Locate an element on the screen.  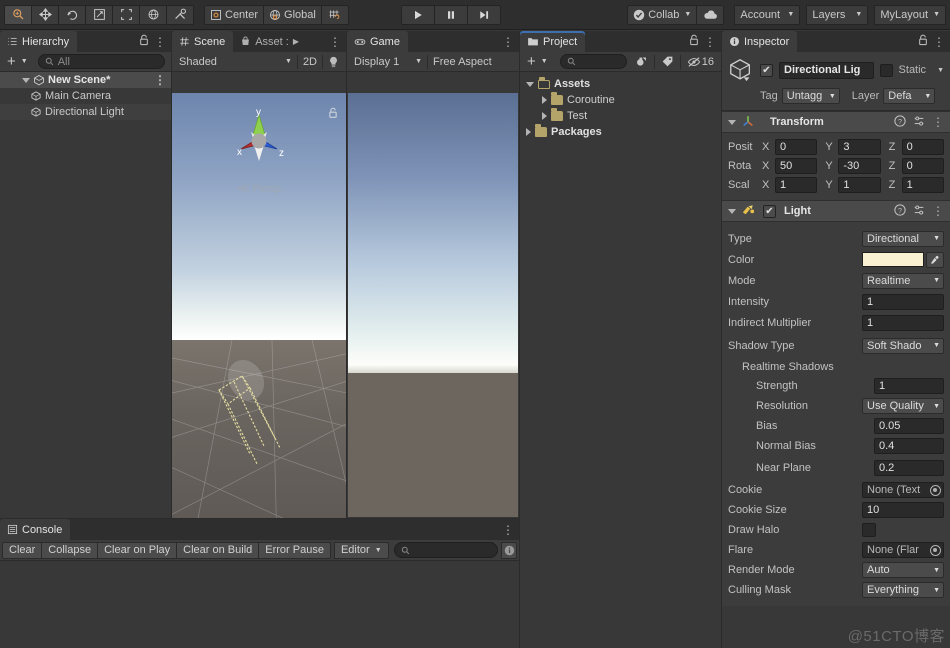
shadow-bias-input: 0.05 is located at coordinates (909, 426).